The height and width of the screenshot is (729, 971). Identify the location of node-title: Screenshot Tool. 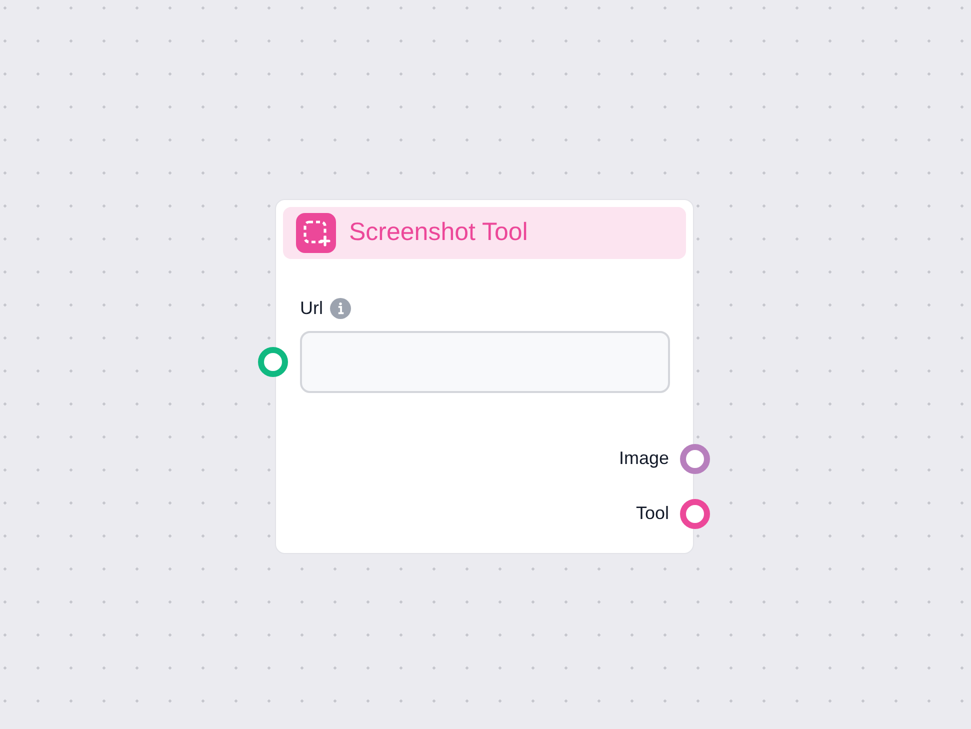
(438, 232).